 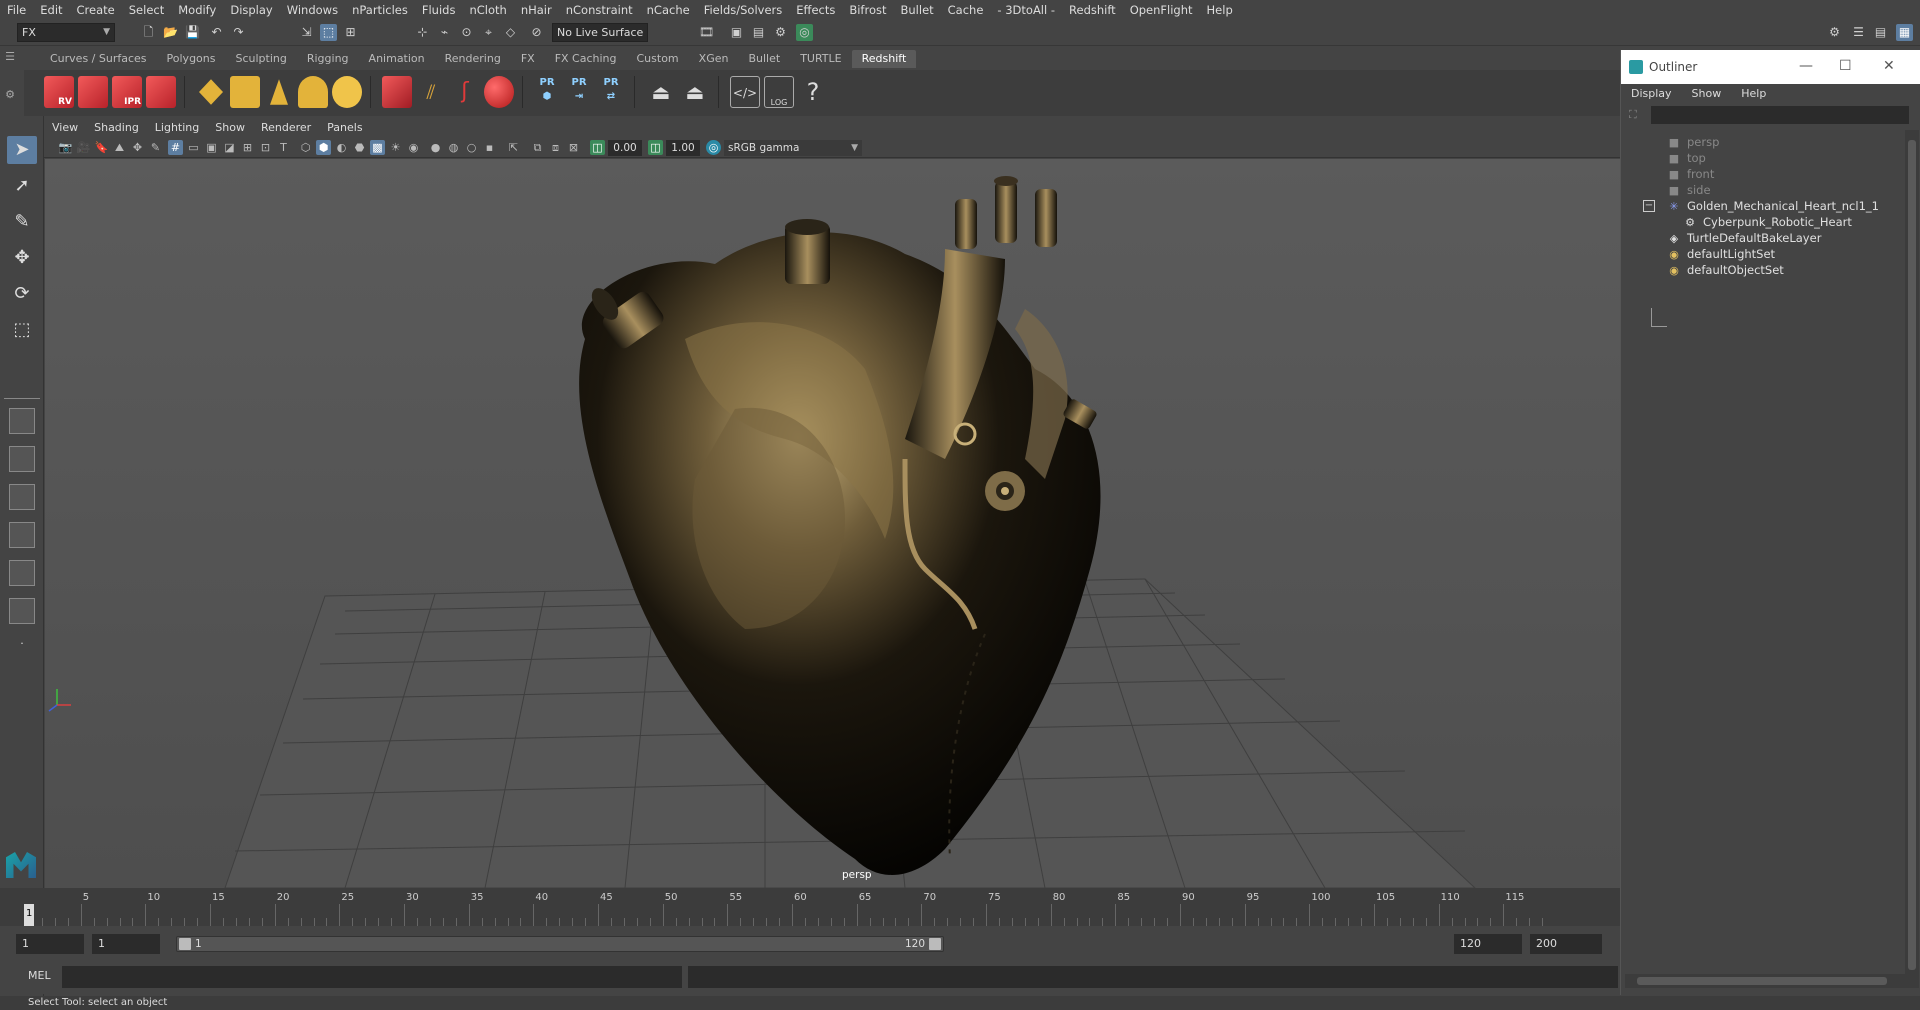 What do you see at coordinates (555, 147) in the screenshot?
I see `multisample-icon: ⧈` at bounding box center [555, 147].